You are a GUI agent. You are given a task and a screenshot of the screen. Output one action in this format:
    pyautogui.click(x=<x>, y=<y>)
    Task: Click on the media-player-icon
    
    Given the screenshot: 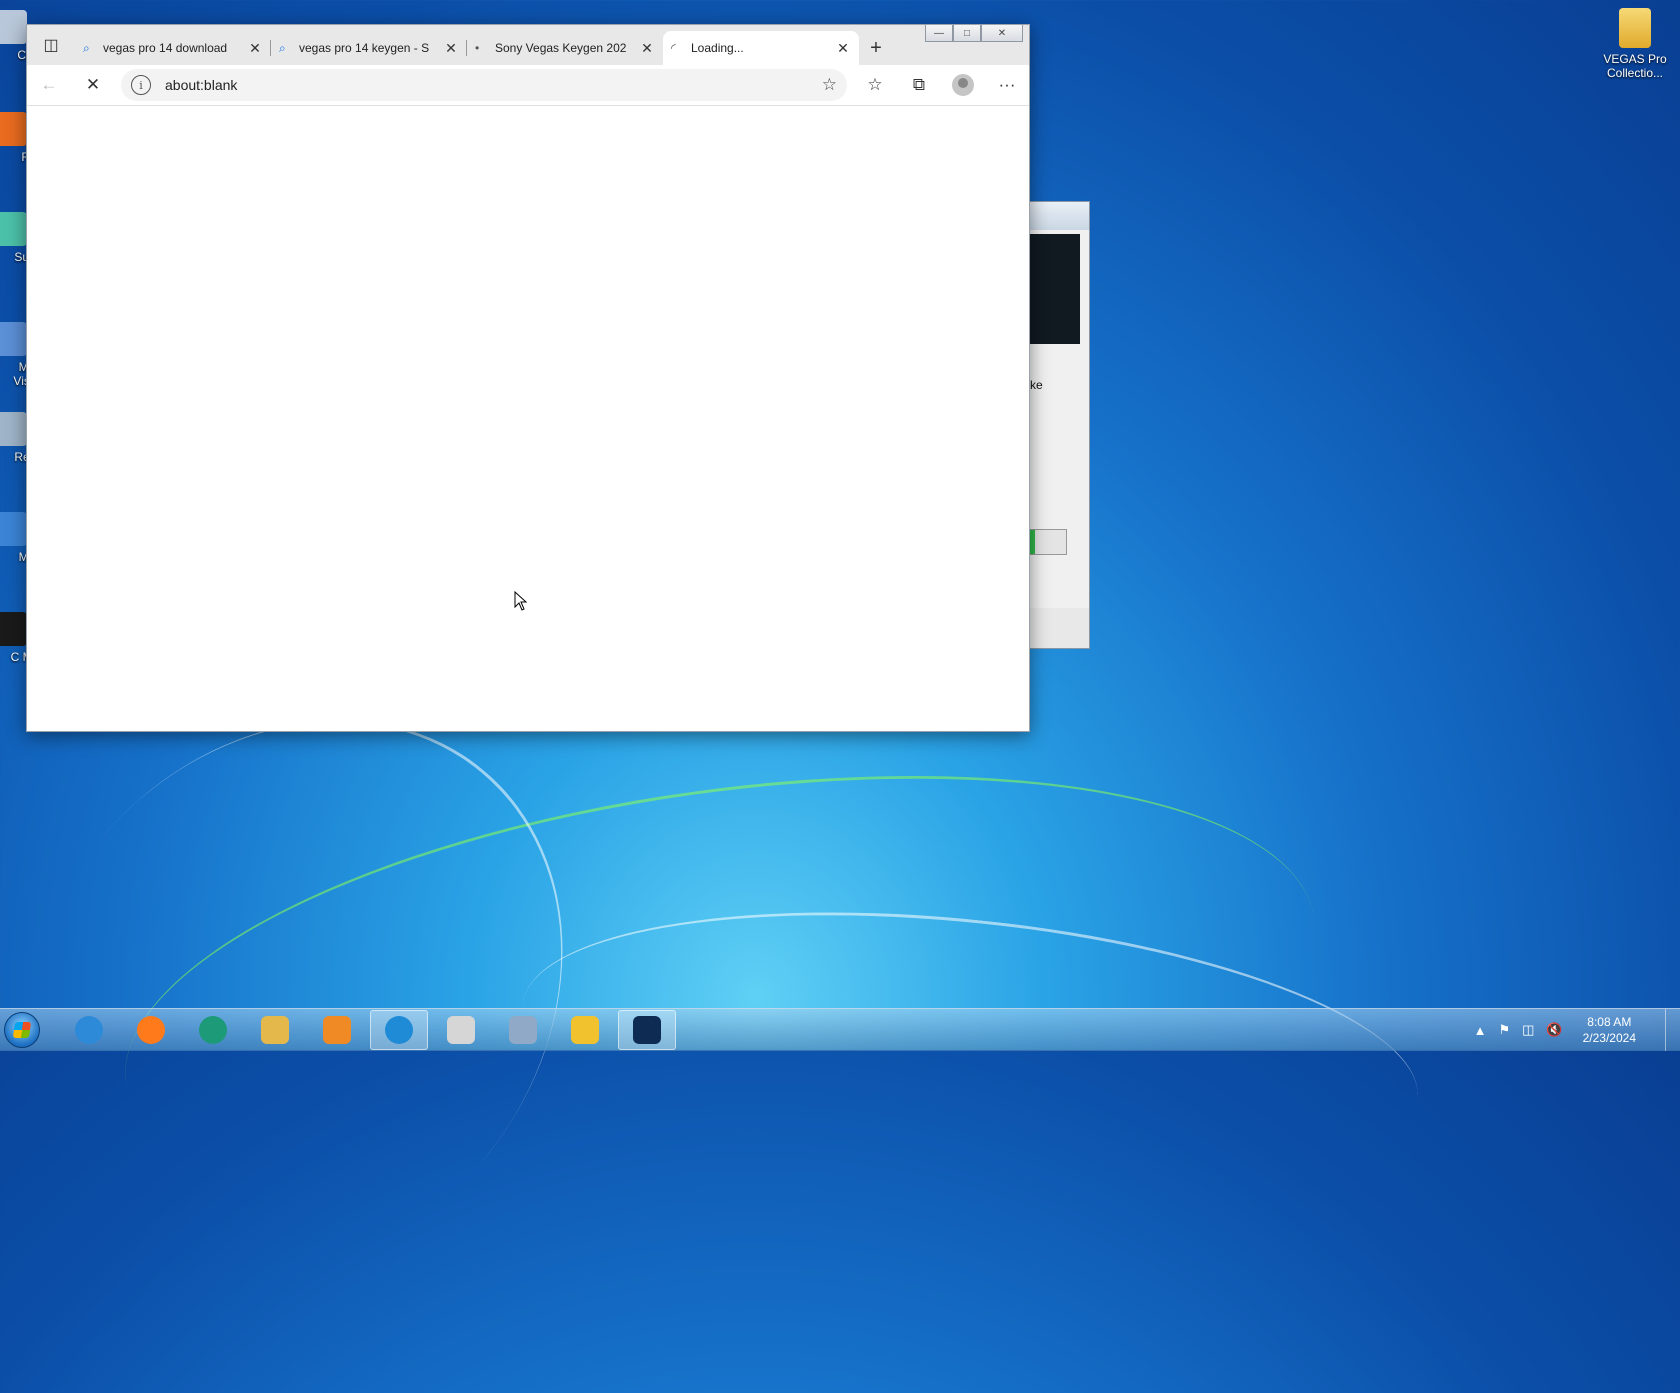 What is the action you would take?
    pyautogui.click(x=337, y=1030)
    